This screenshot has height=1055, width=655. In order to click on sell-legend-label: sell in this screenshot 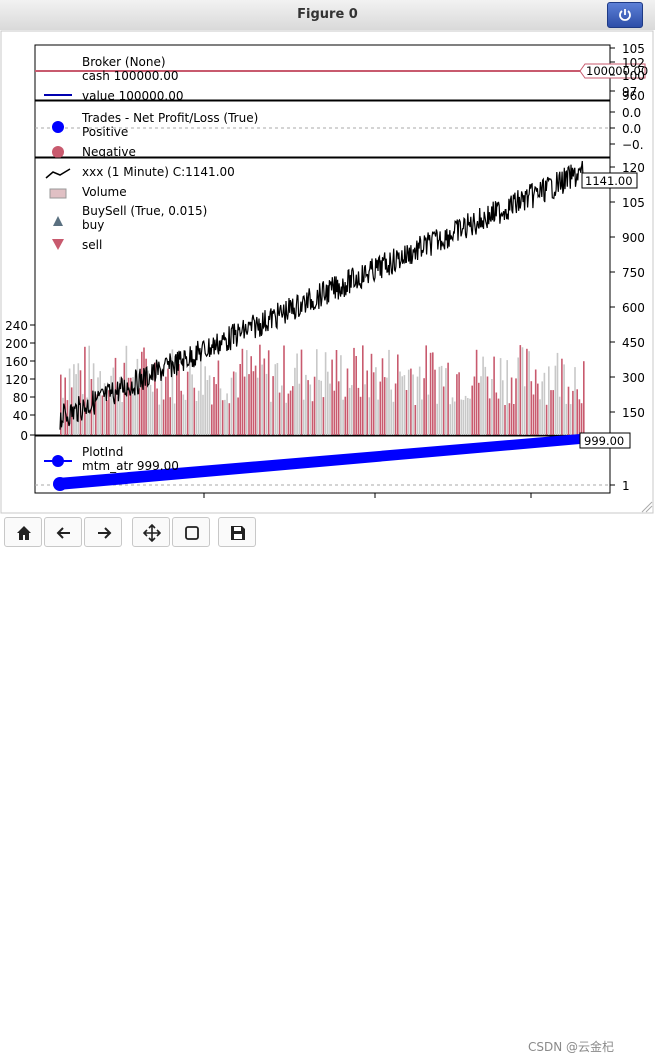, I will do `click(92, 245)`.